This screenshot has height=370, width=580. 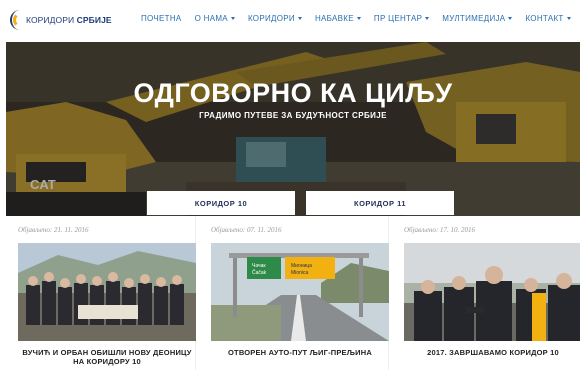 I want to click on corridor-10-button: КОРИДОР 10, so click(x=221, y=203).